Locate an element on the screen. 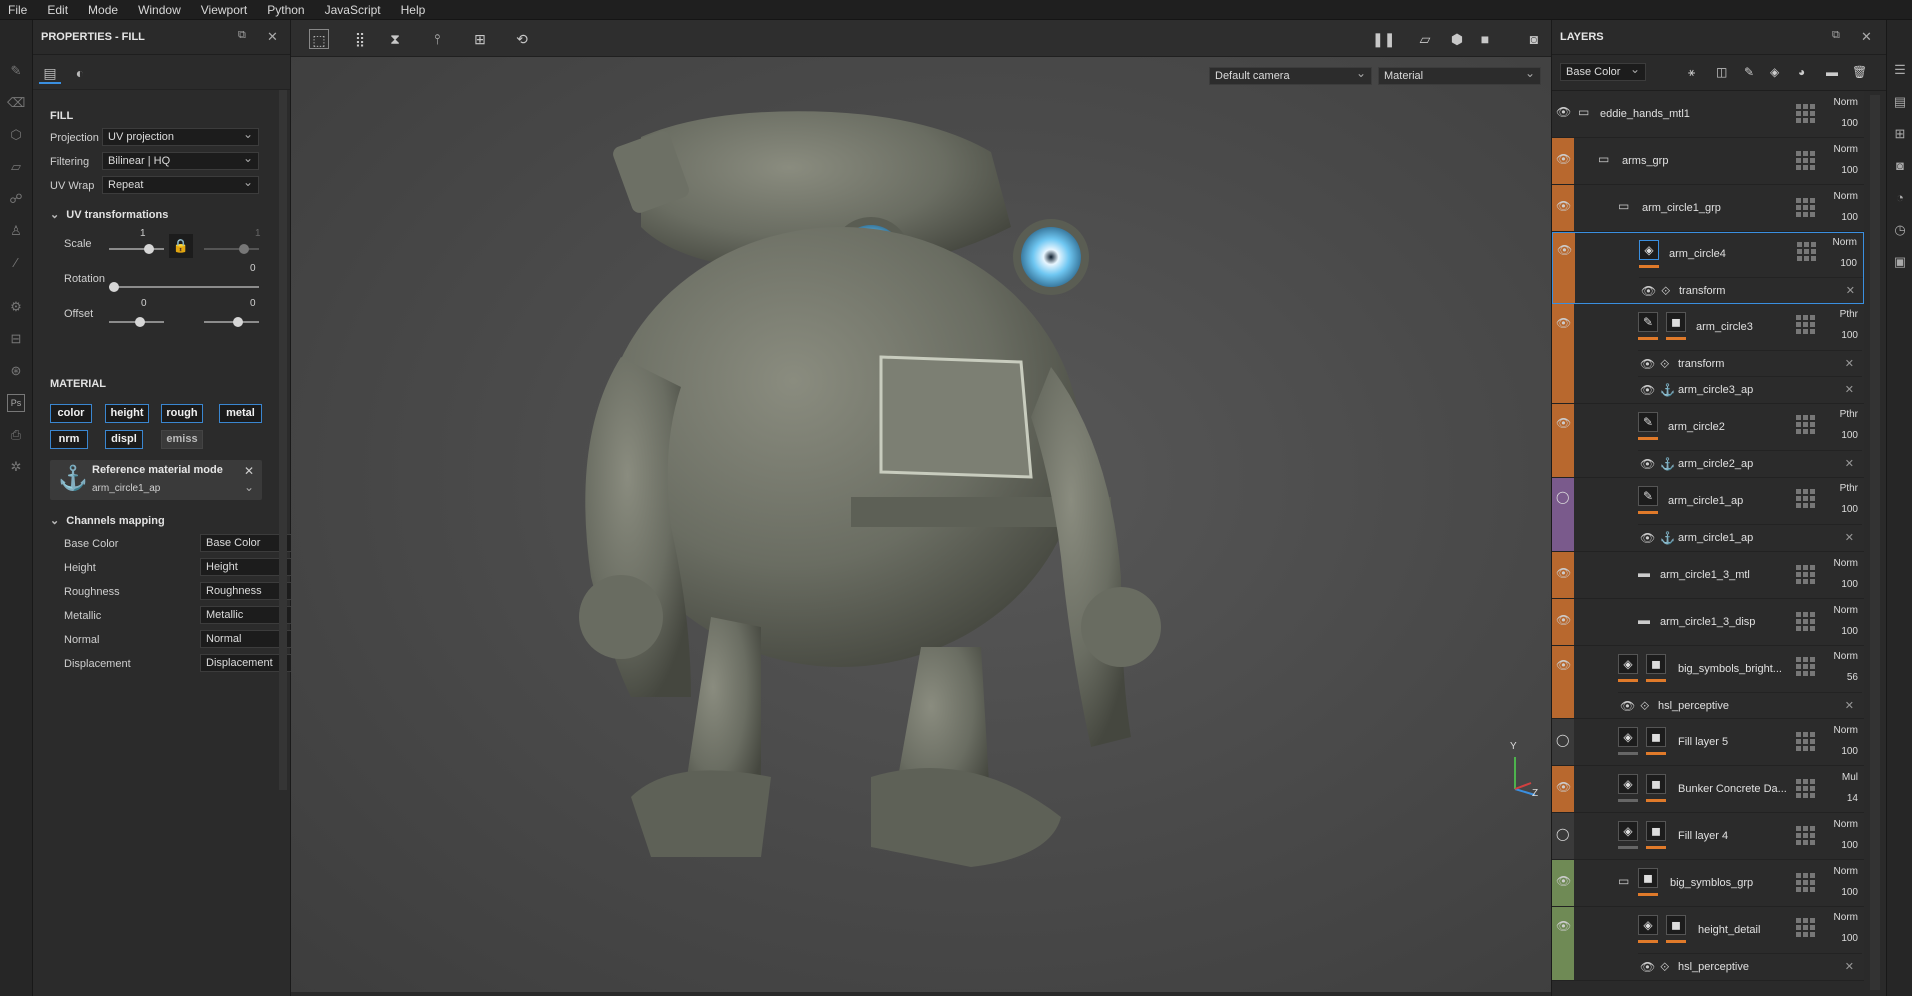 This screenshot has height=996, width=1912. layer-row: 👁 ▭ arms_grp Norm 100 is located at coordinates (1708, 161).